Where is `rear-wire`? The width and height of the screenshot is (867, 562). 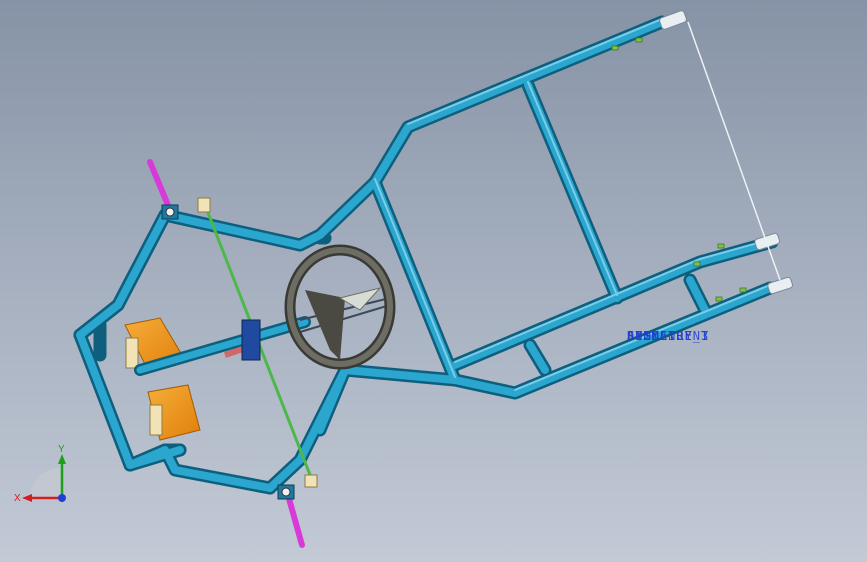
rear-wire is located at coordinates (734, 151).